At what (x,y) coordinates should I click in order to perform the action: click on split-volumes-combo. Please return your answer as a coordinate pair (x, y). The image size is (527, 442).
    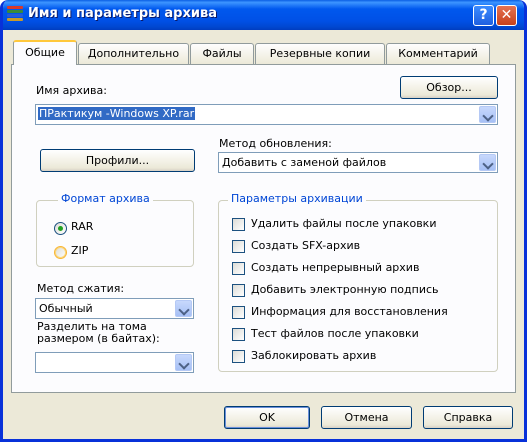
    Looking at the image, I should click on (114, 362).